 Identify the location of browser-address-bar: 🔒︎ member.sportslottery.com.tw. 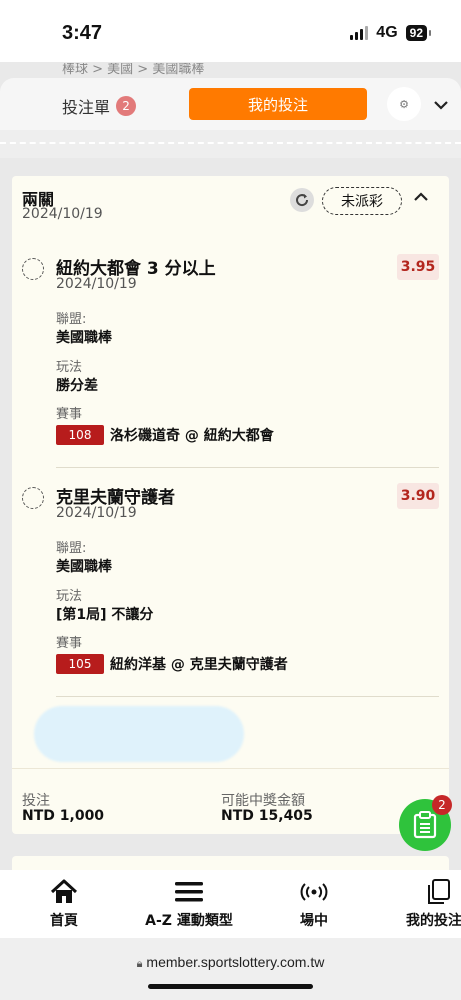
(230, 969).